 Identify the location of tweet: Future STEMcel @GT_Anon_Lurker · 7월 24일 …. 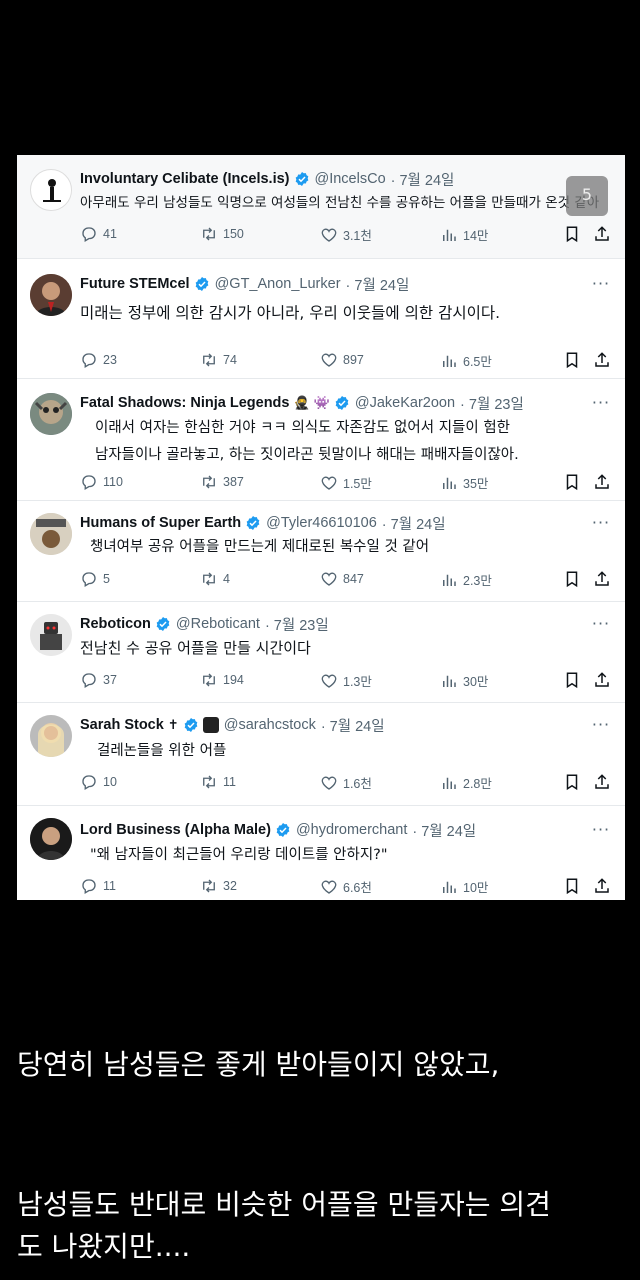
(321, 319).